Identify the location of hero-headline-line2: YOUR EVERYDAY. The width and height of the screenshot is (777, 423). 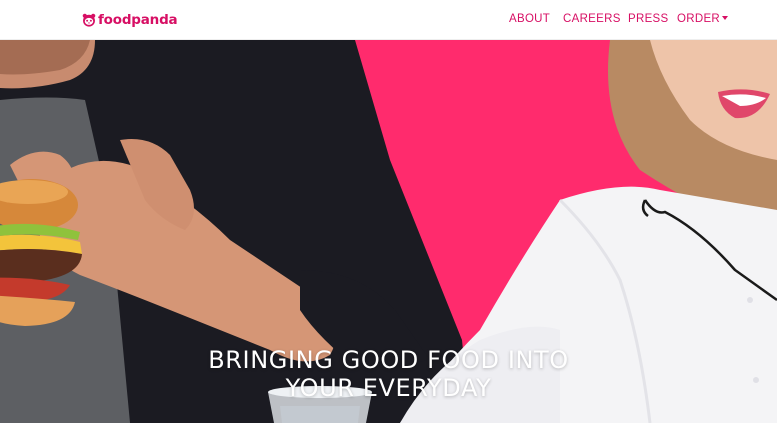
(388, 388).